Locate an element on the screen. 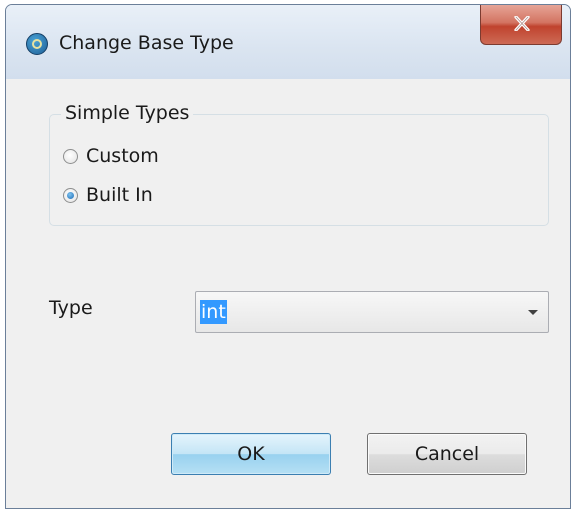 The width and height of the screenshot is (578, 515). chevron-down-icon is located at coordinates (533, 312).